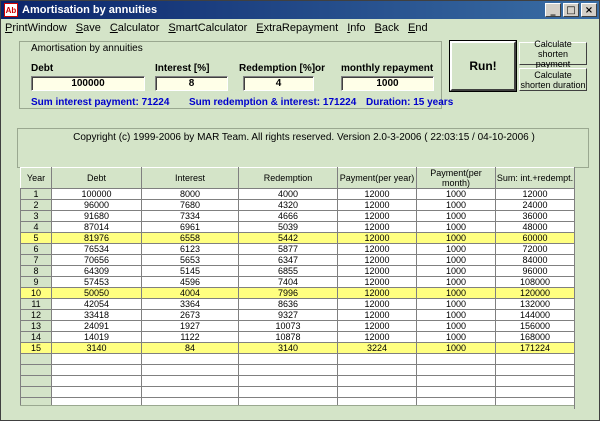  I want to click on table-cell: 14019, so click(96, 337).